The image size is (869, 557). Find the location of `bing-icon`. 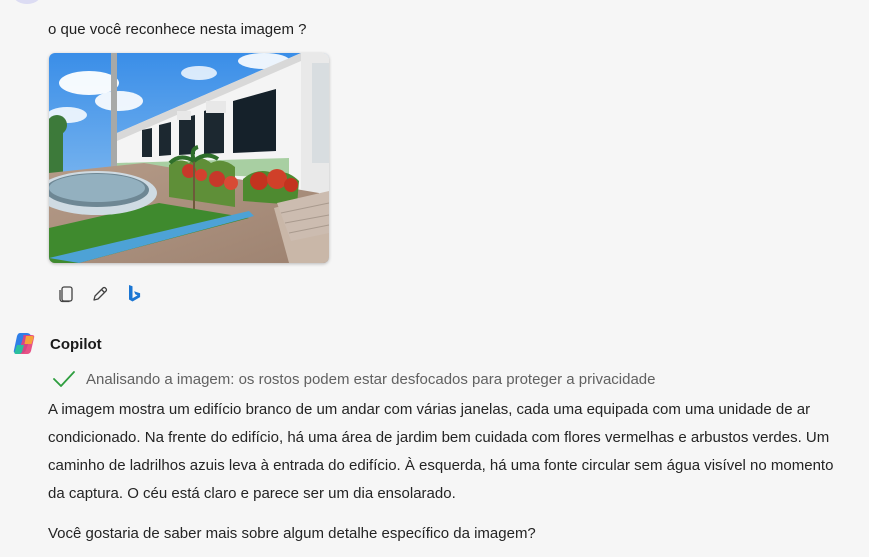

bing-icon is located at coordinates (135, 293).